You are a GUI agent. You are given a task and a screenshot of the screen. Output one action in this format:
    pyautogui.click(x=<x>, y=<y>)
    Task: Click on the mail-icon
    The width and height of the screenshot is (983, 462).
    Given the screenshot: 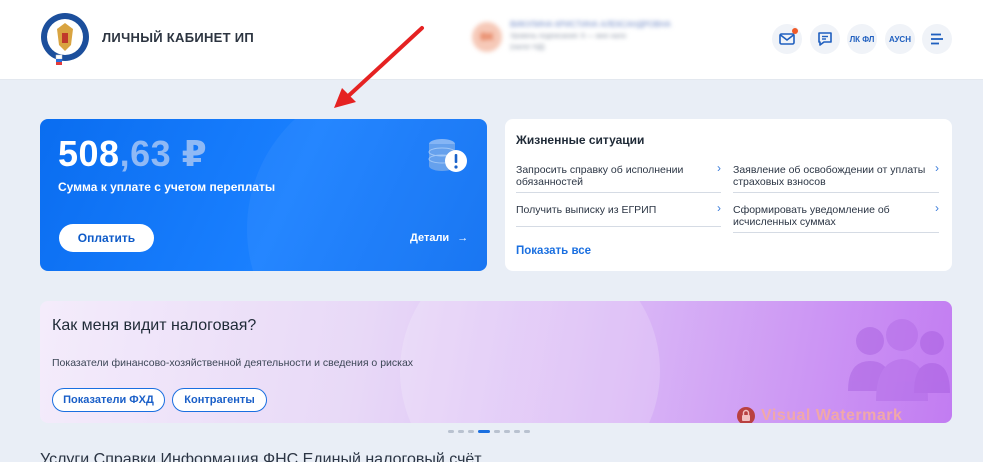 What is the action you would take?
    pyautogui.click(x=787, y=39)
    